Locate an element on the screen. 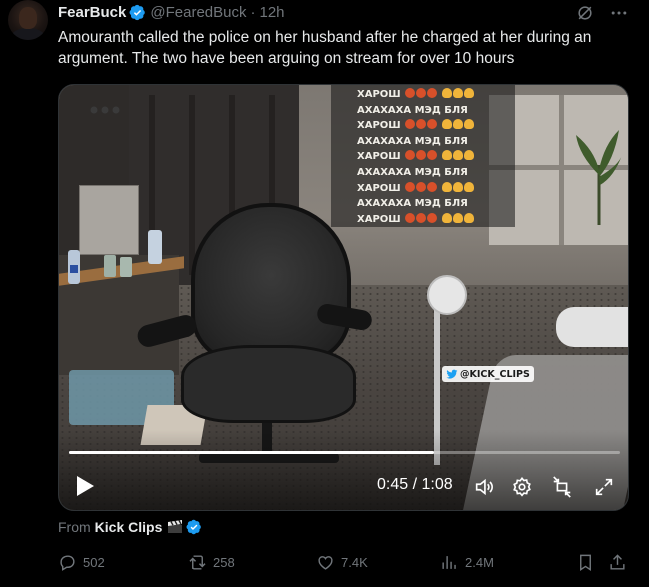 The height and width of the screenshot is (587, 649). bookmark-button is located at coordinates (585, 562).